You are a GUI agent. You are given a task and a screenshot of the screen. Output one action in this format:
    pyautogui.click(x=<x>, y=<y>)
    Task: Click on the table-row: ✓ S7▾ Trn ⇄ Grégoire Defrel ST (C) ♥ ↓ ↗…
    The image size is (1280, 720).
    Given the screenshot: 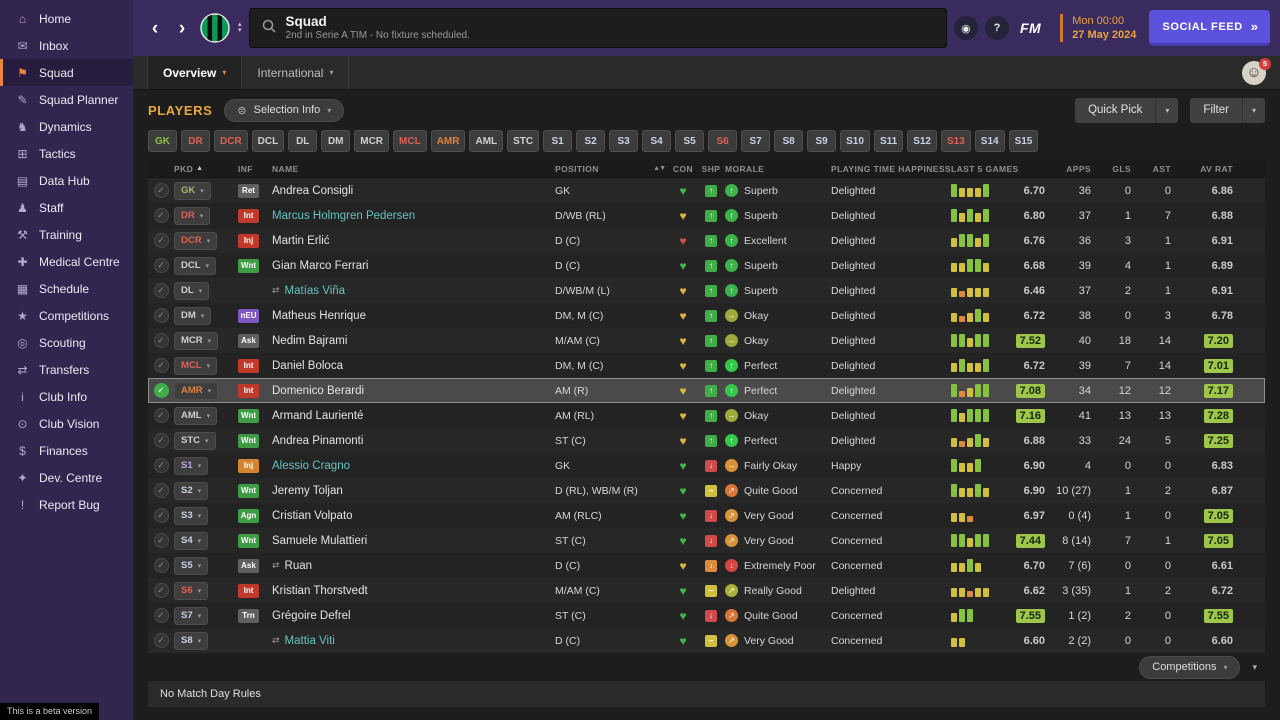 What is the action you would take?
    pyautogui.click(x=706, y=615)
    